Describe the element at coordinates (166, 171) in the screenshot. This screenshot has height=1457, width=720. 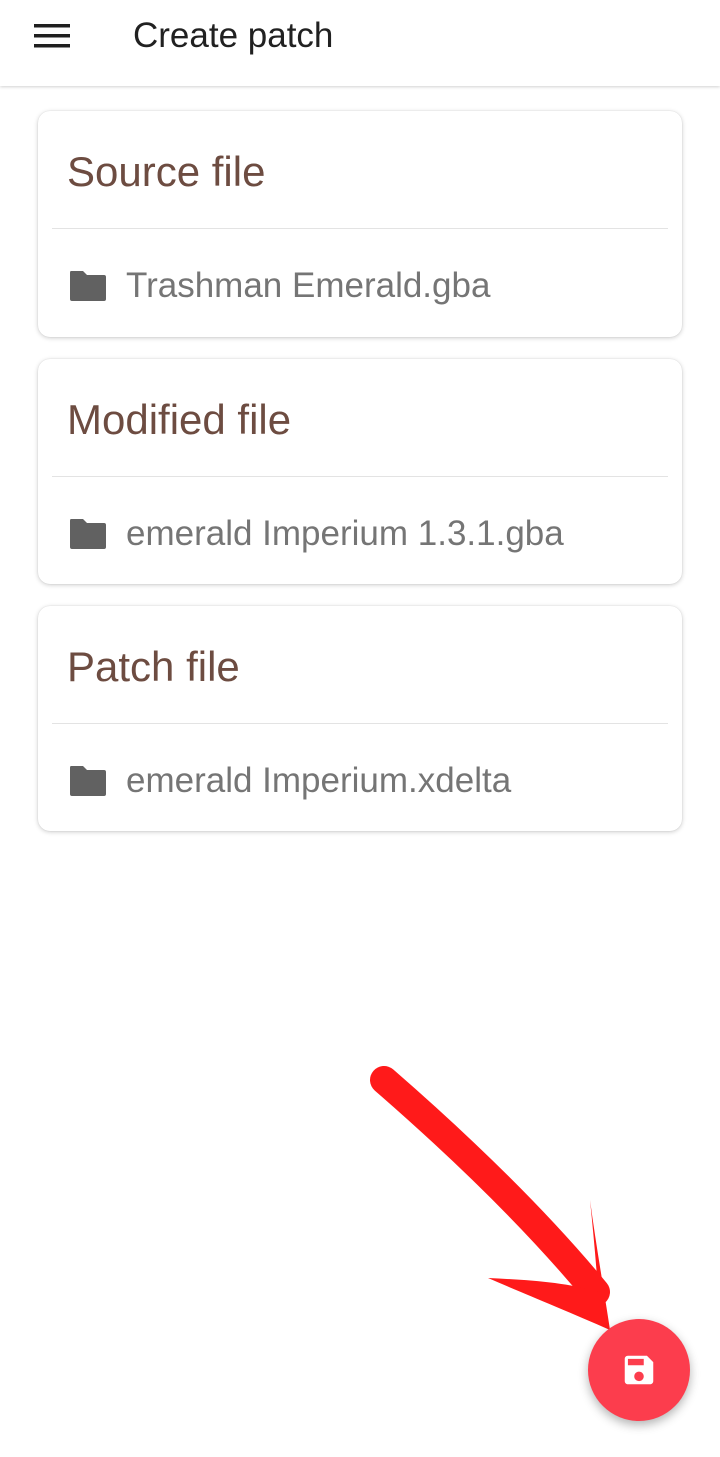
I see `card-title-source-file: Source file` at that location.